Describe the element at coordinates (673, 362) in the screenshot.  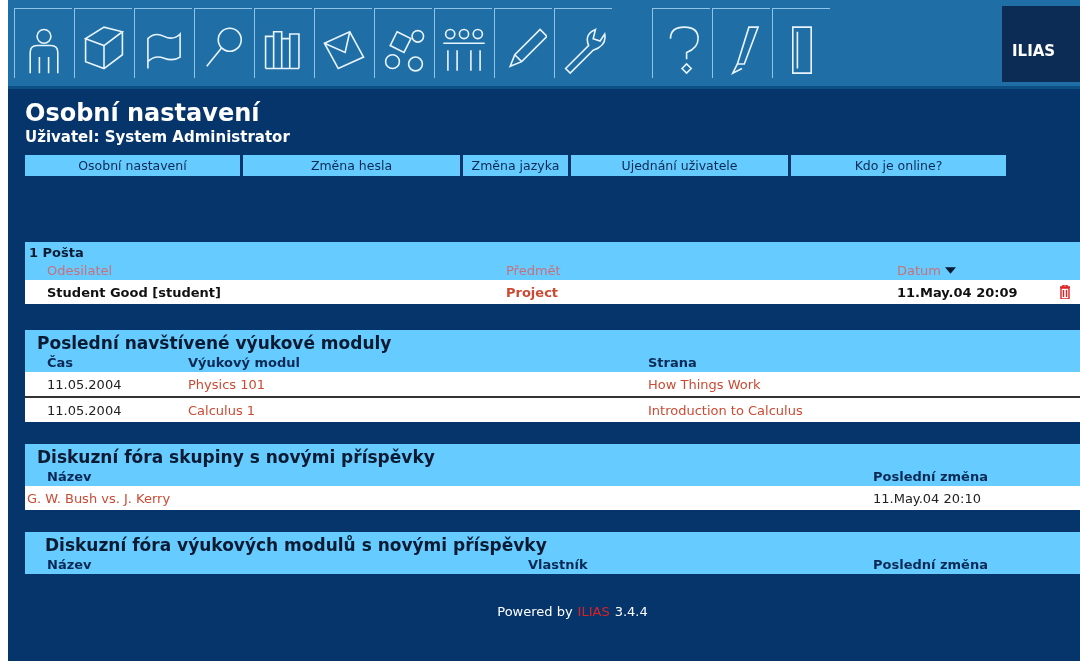
I see `column-header: Strana` at that location.